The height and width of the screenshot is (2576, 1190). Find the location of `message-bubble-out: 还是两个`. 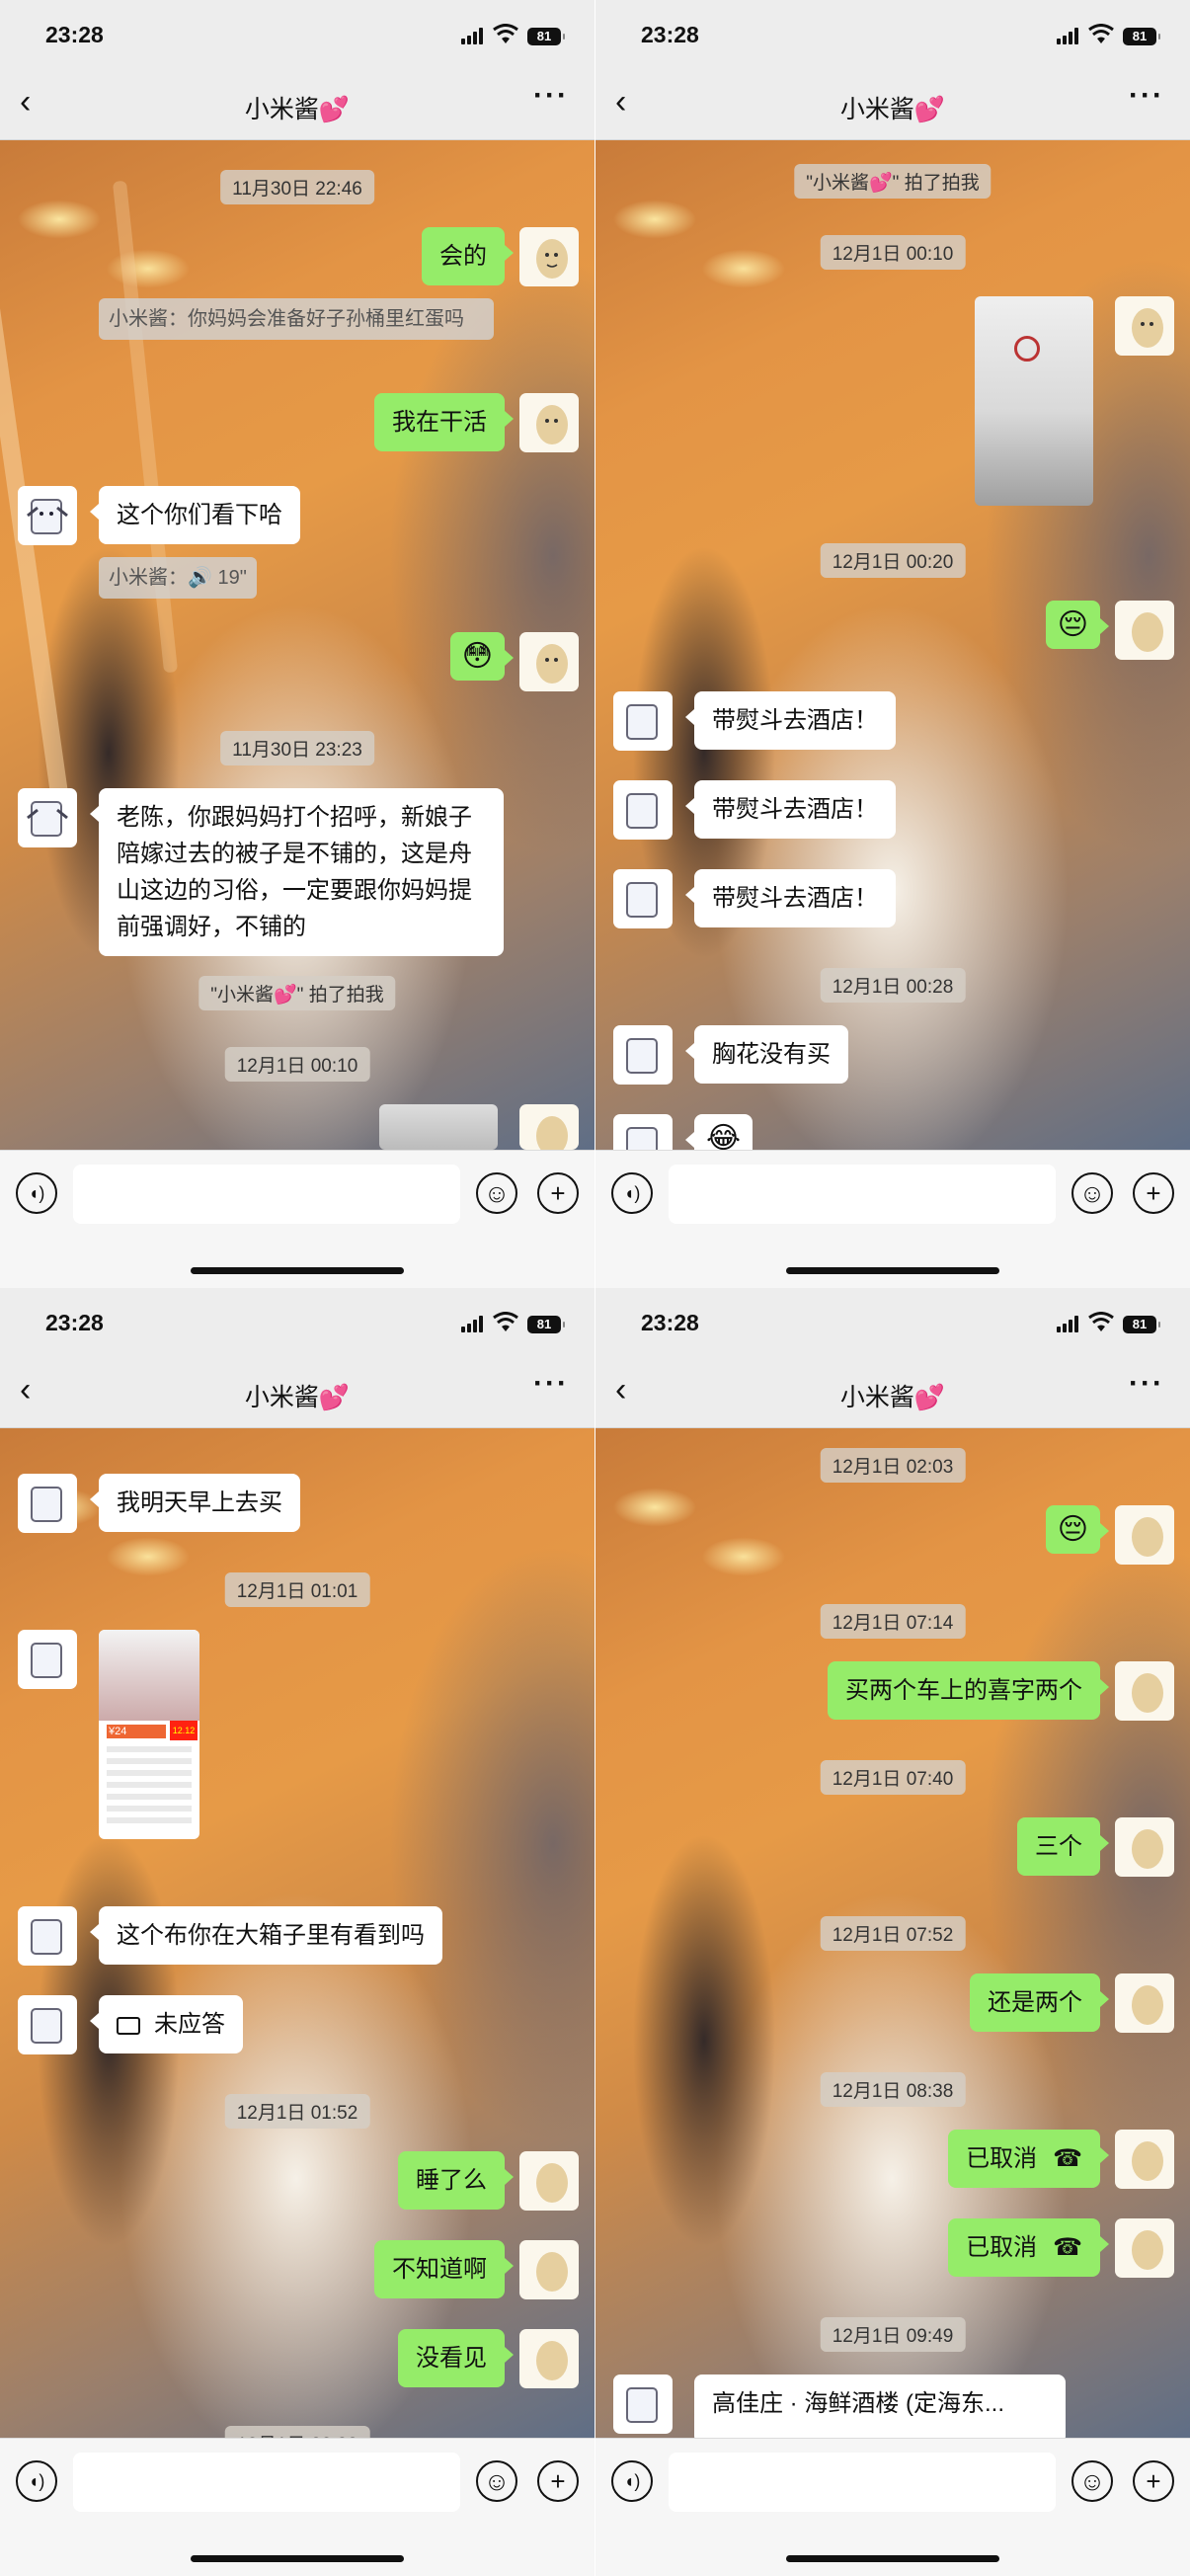

message-bubble-out: 还是两个 is located at coordinates (1039, 2002).